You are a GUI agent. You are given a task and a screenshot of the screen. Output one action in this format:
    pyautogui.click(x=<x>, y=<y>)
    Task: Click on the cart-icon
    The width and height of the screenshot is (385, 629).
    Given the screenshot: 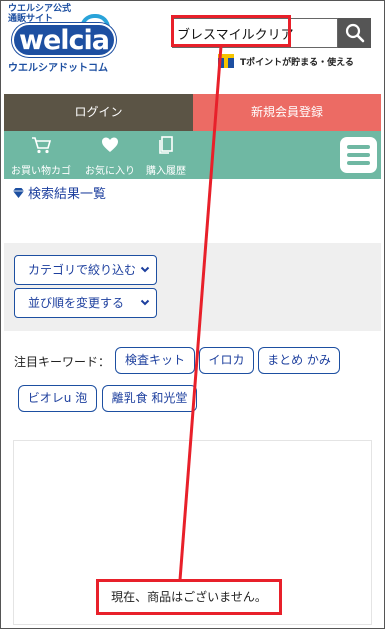 What is the action you would take?
    pyautogui.click(x=42, y=145)
    